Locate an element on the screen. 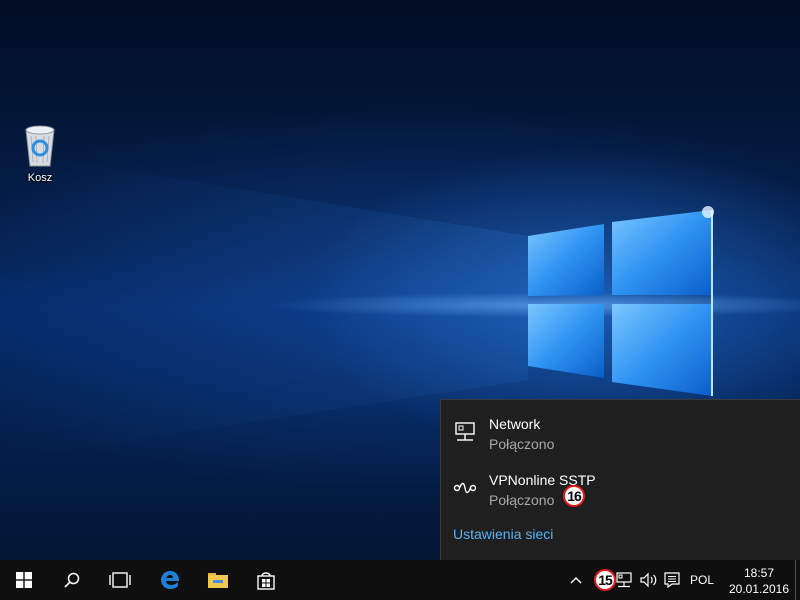 This screenshot has height=600, width=800. volume-icon is located at coordinates (648, 580).